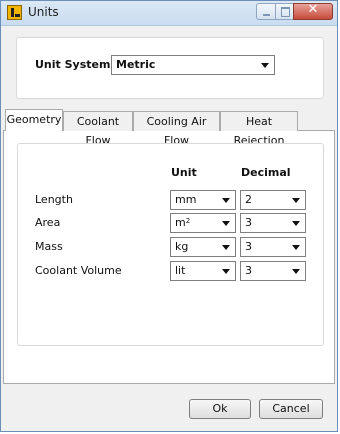 Image resolution: width=340 pixels, height=434 pixels. I want to click on maximize-button, so click(284, 11).